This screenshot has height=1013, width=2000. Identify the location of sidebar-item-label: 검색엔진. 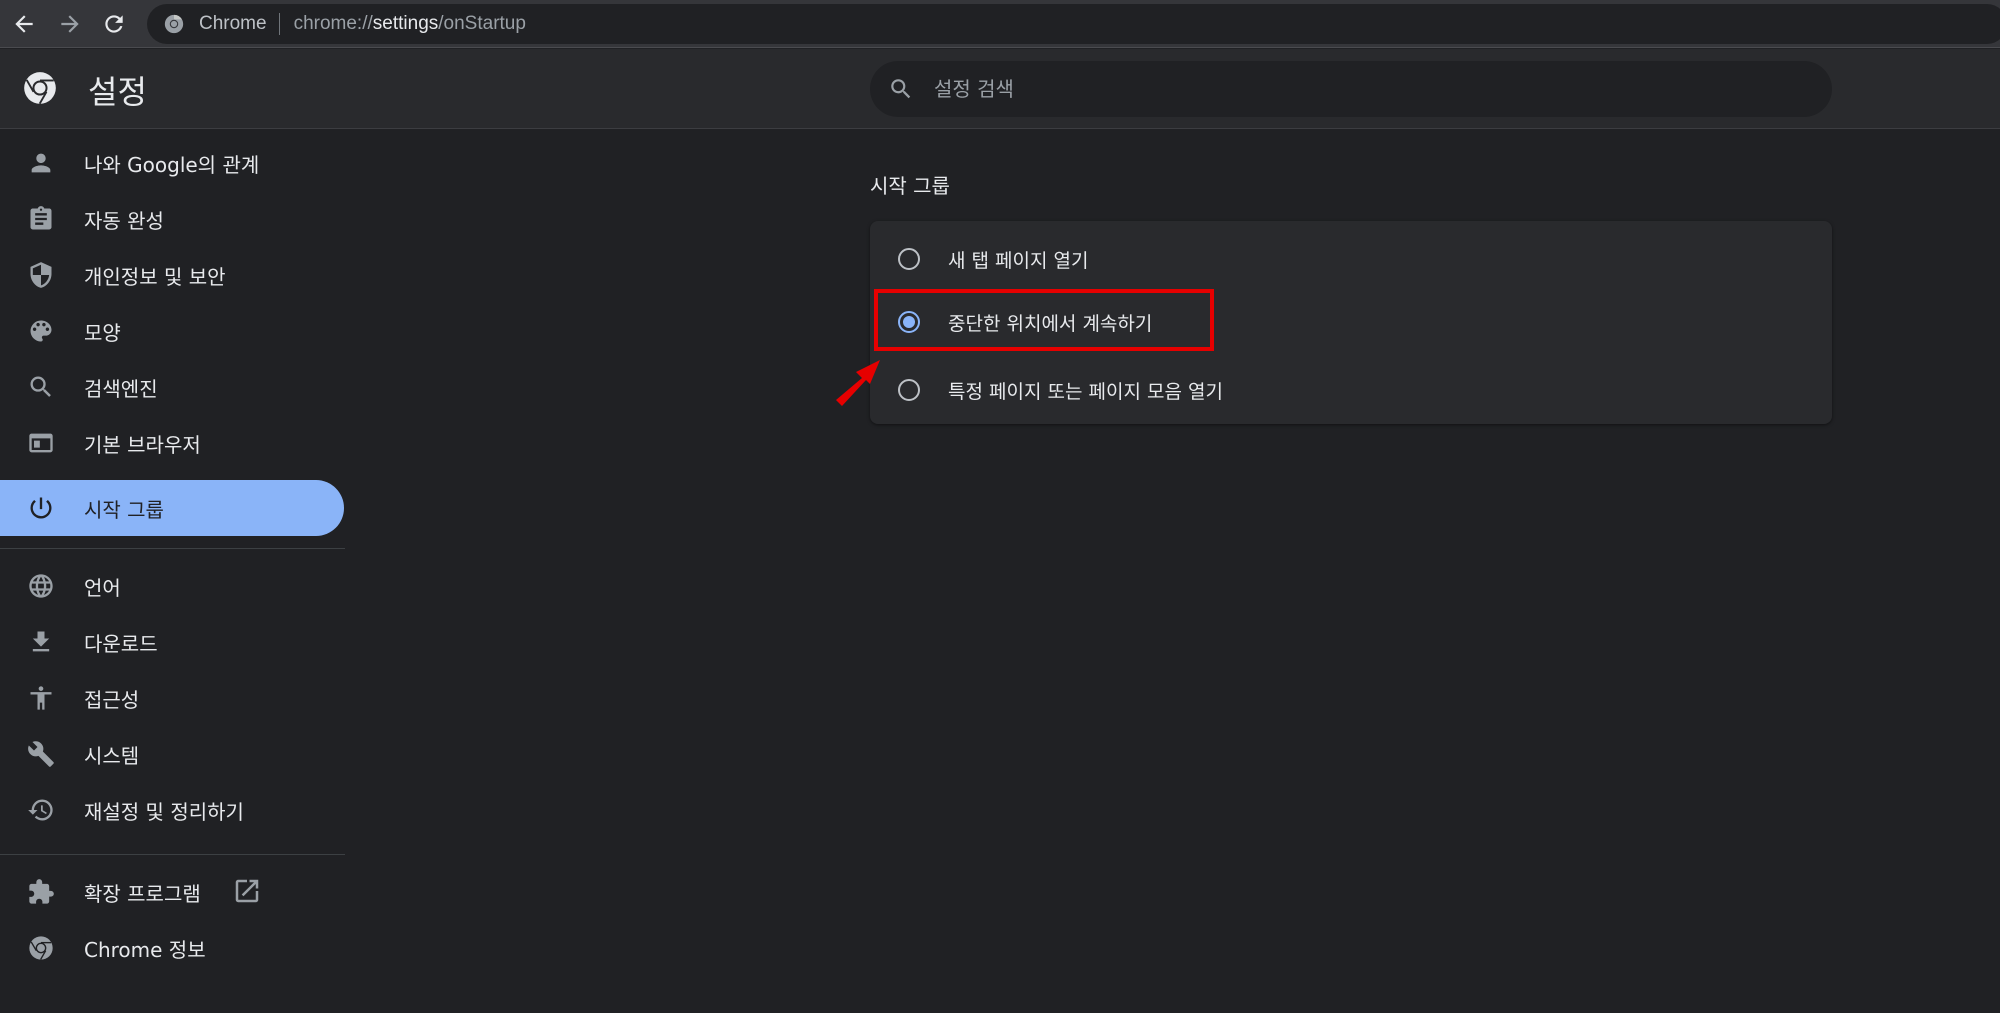
(121, 388).